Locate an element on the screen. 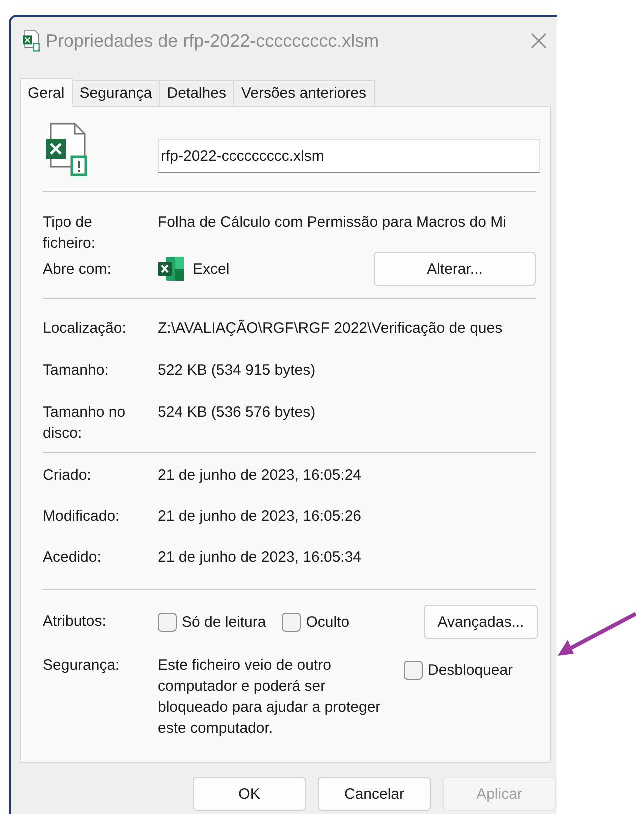 Image resolution: width=636 pixels, height=814 pixels. checkbox-label: Desbloquear is located at coordinates (471, 670).